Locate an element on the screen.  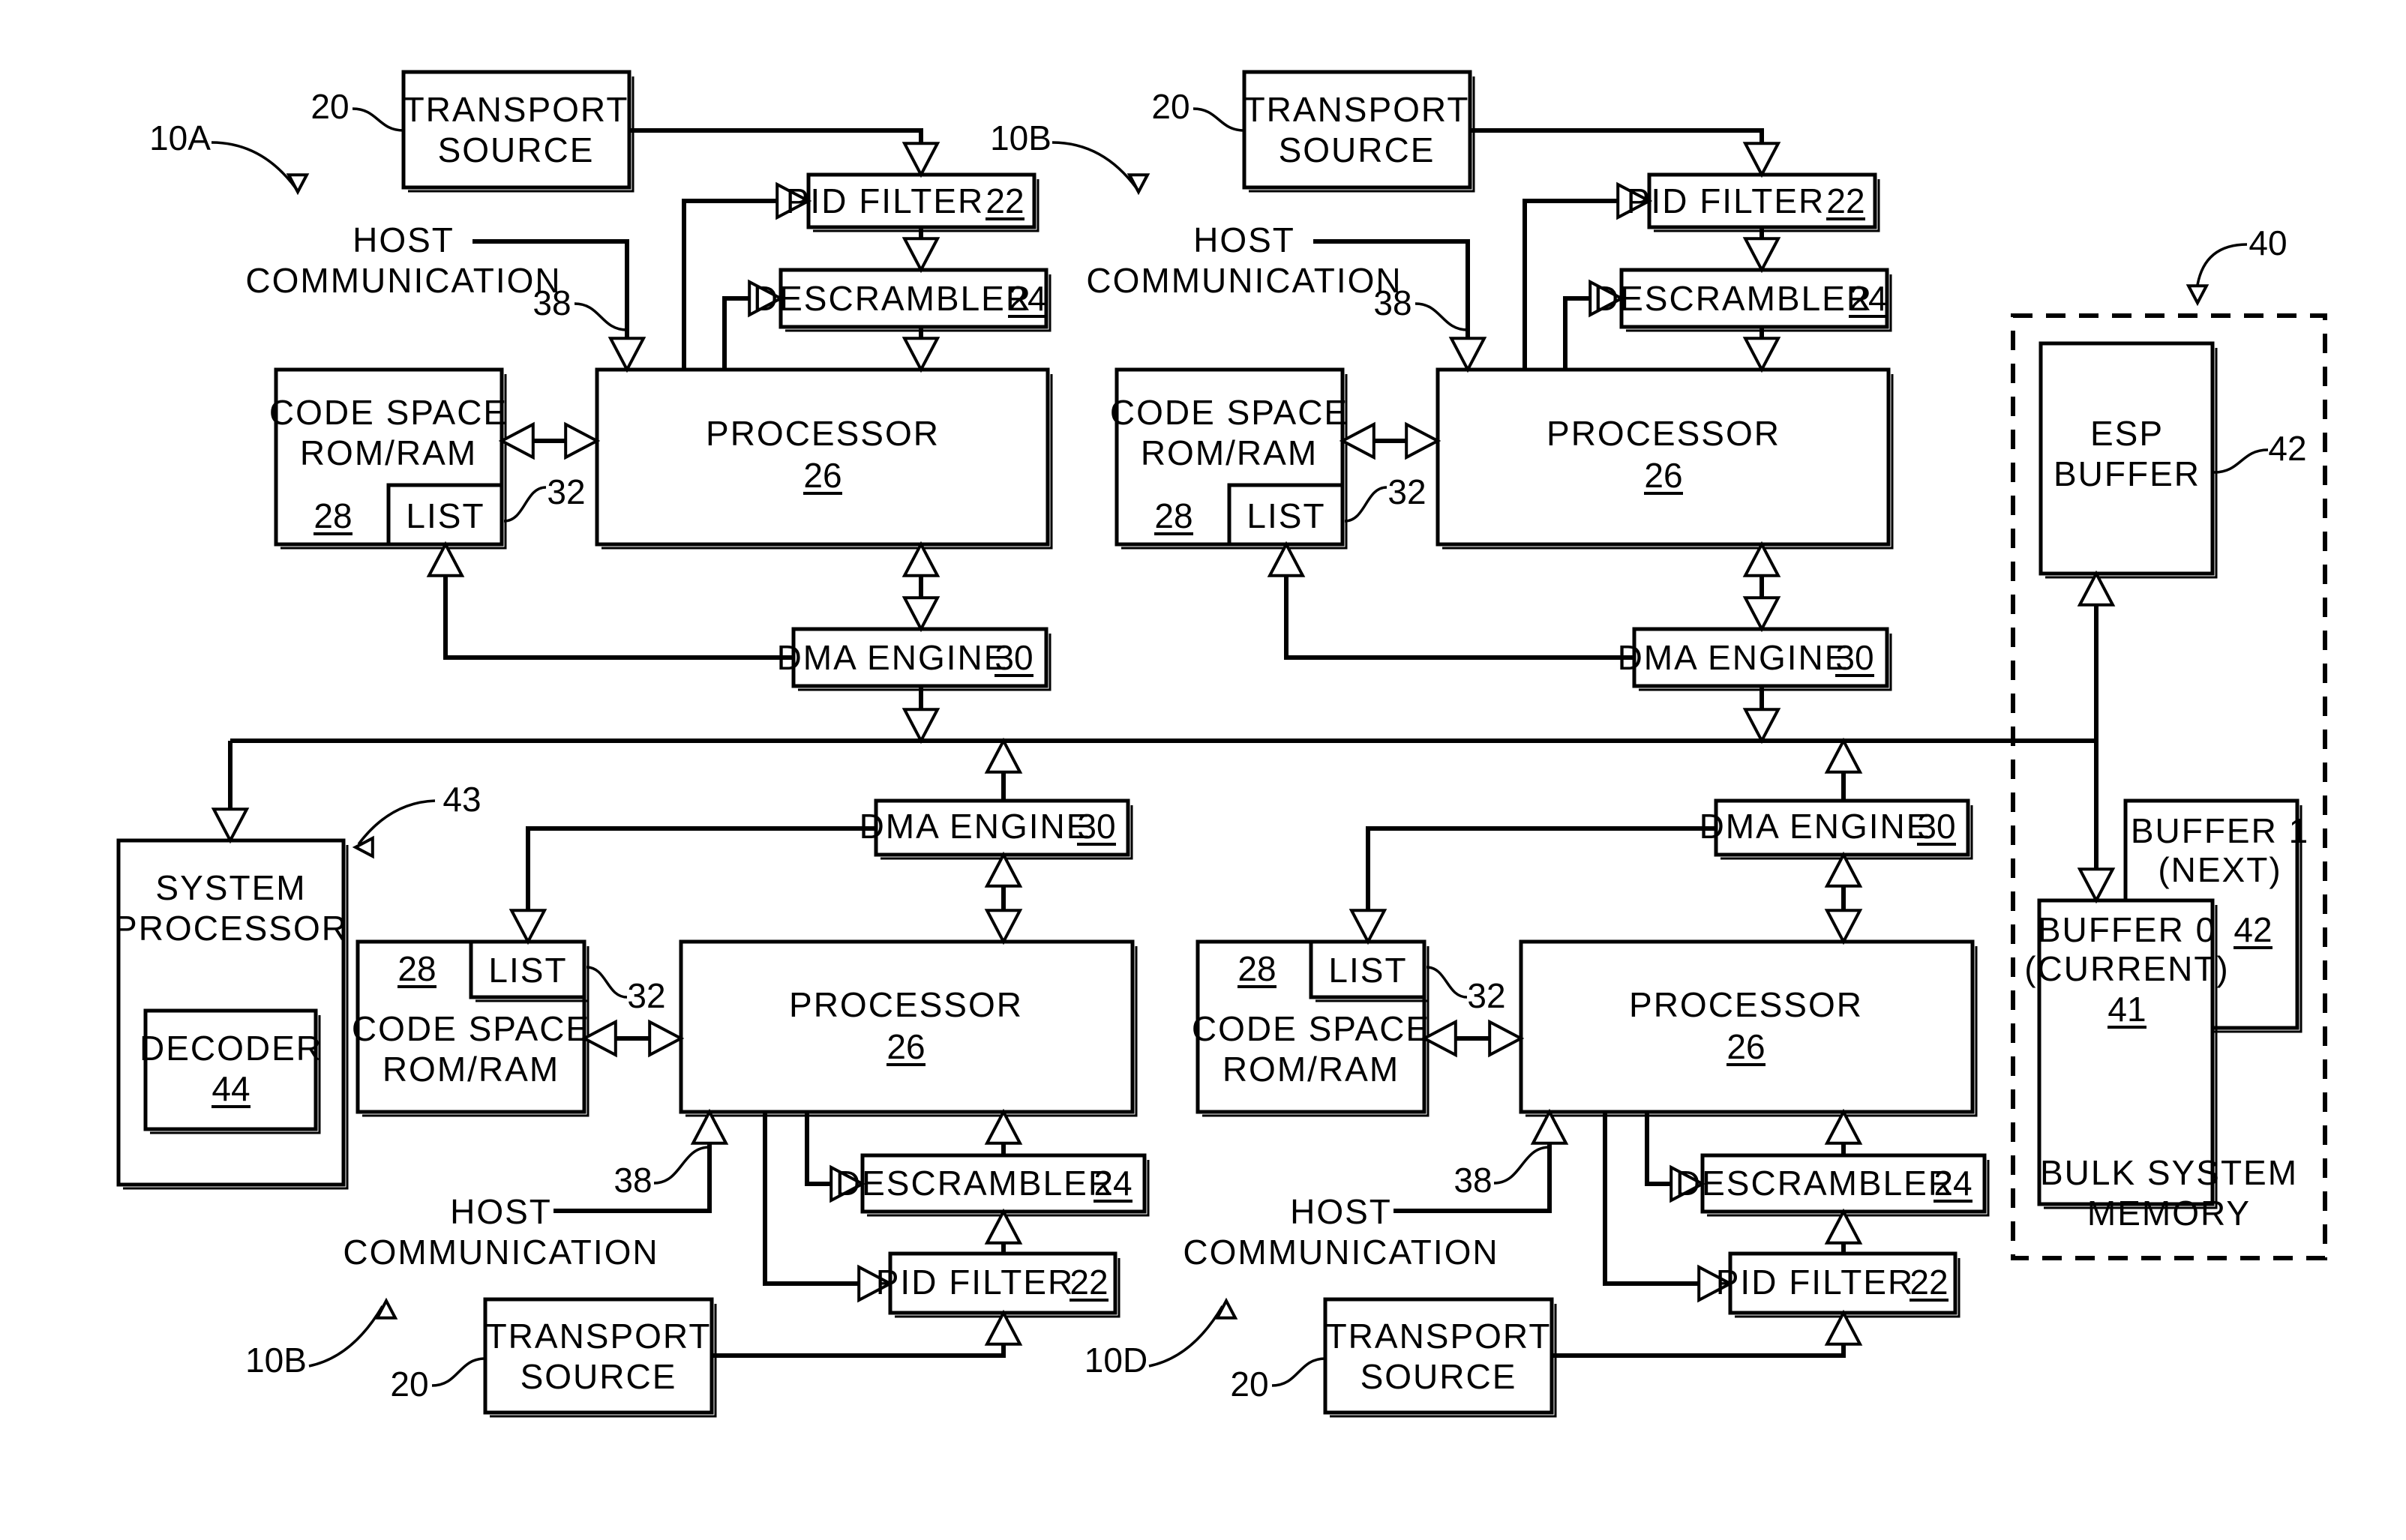
module-10A-arrow-bus-down is located at coordinates (921, 726).